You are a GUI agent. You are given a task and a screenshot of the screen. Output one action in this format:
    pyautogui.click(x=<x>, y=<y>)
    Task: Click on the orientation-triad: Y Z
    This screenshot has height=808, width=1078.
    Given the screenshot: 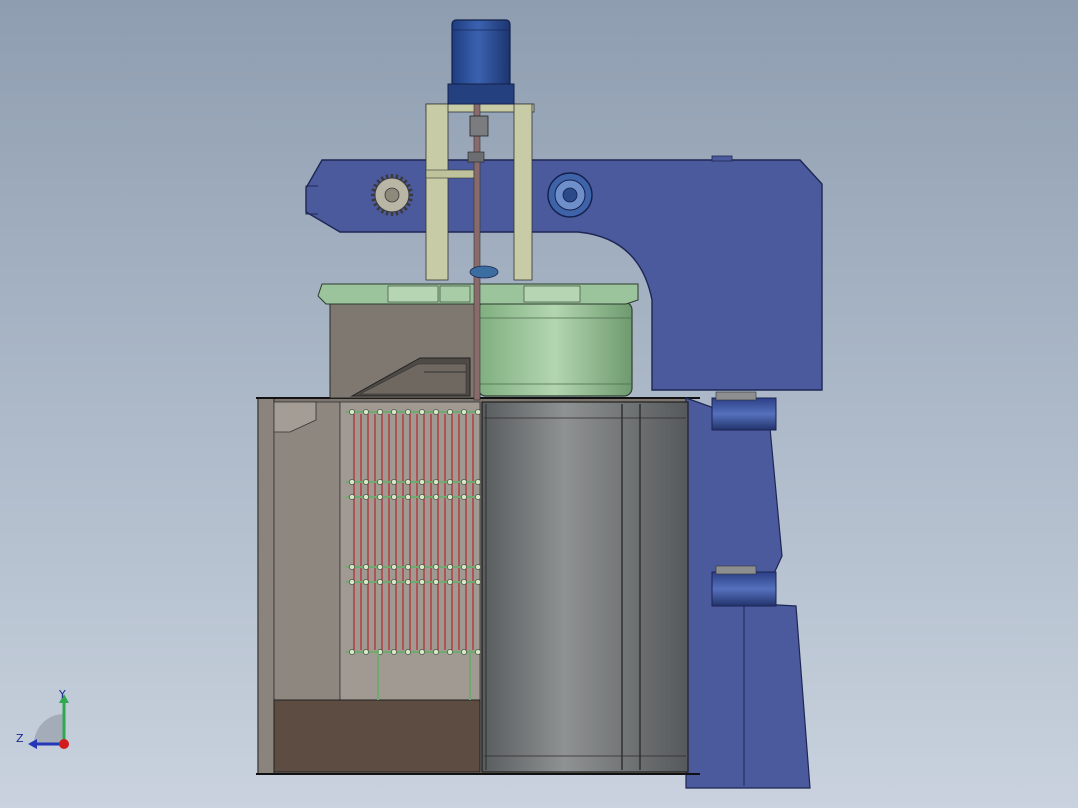 What is the action you would take?
    pyautogui.click(x=47, y=721)
    